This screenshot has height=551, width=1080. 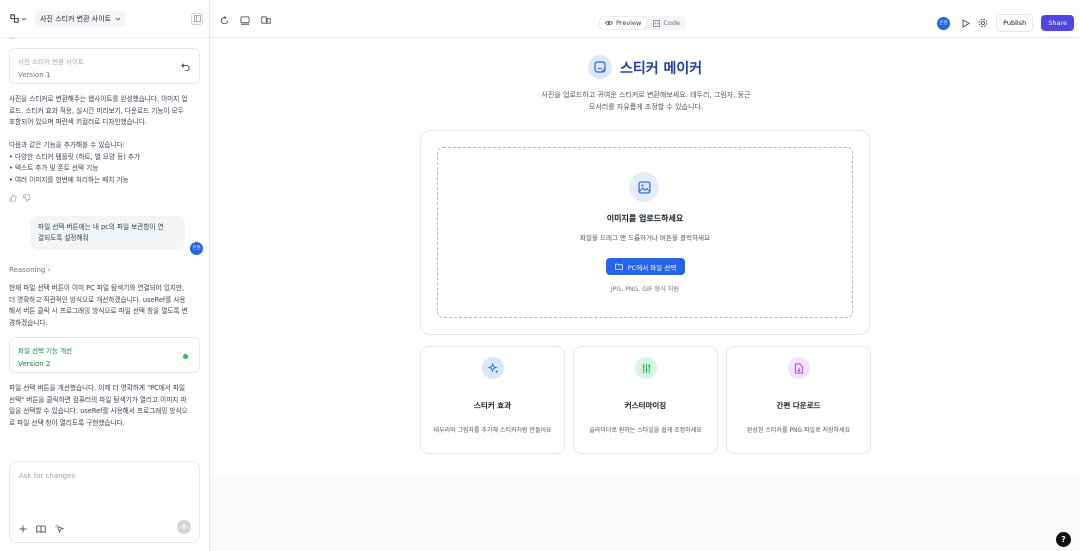 What do you see at coordinates (104, 355) in the screenshot?
I see `version-card-2: 파일 선택 기능 개선 Version 2` at bounding box center [104, 355].